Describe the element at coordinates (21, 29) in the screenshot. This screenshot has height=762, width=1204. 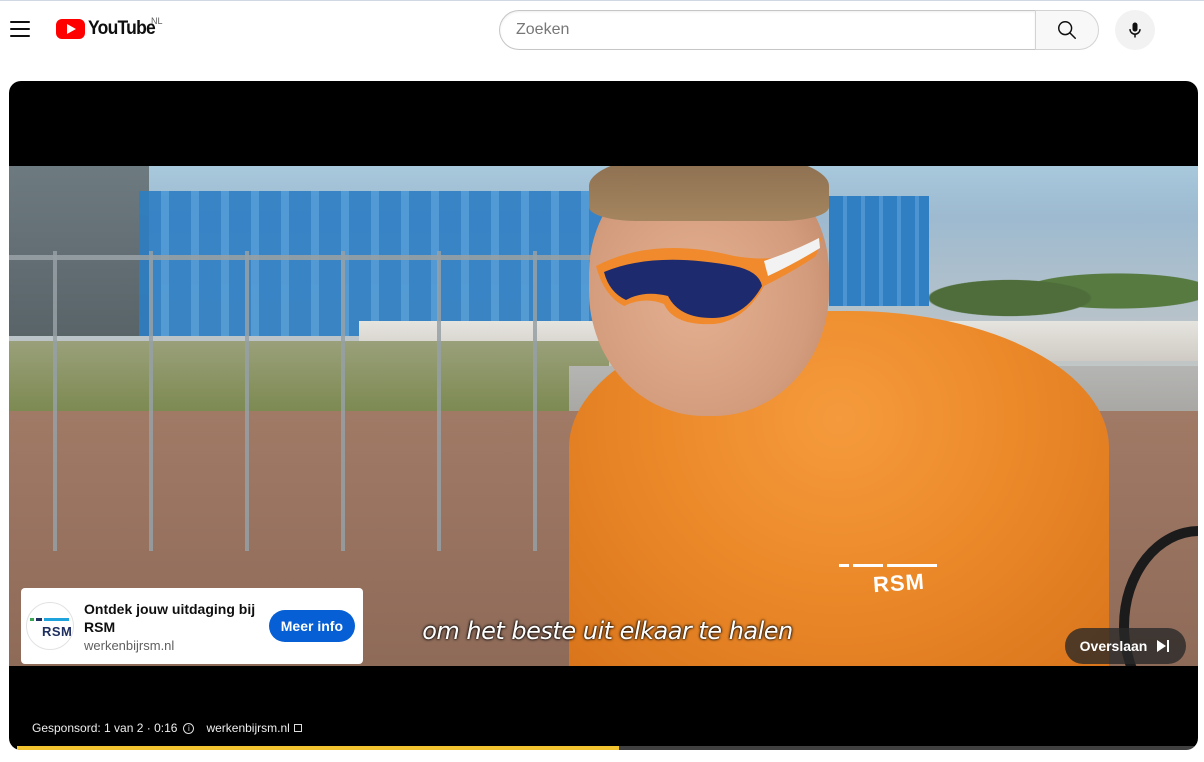
I see `menu-icon` at that location.